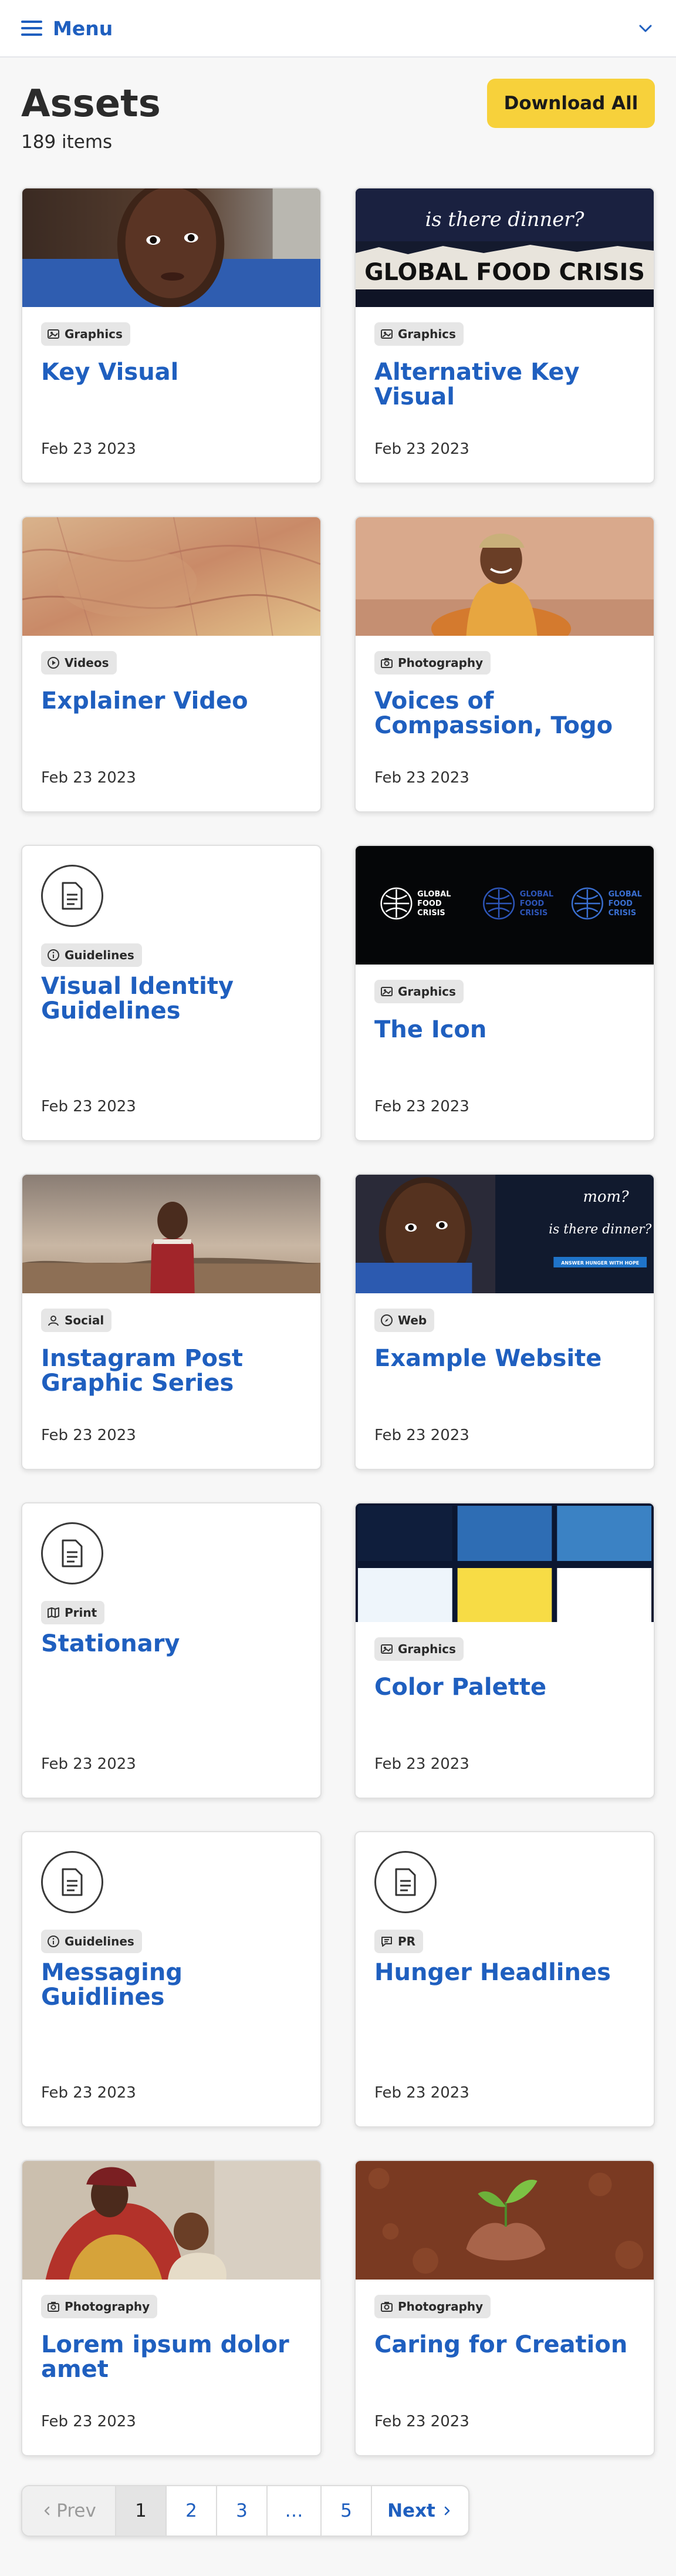 The height and width of the screenshot is (2576, 676). I want to click on svg-text: is there dinner?, so click(600, 1229).